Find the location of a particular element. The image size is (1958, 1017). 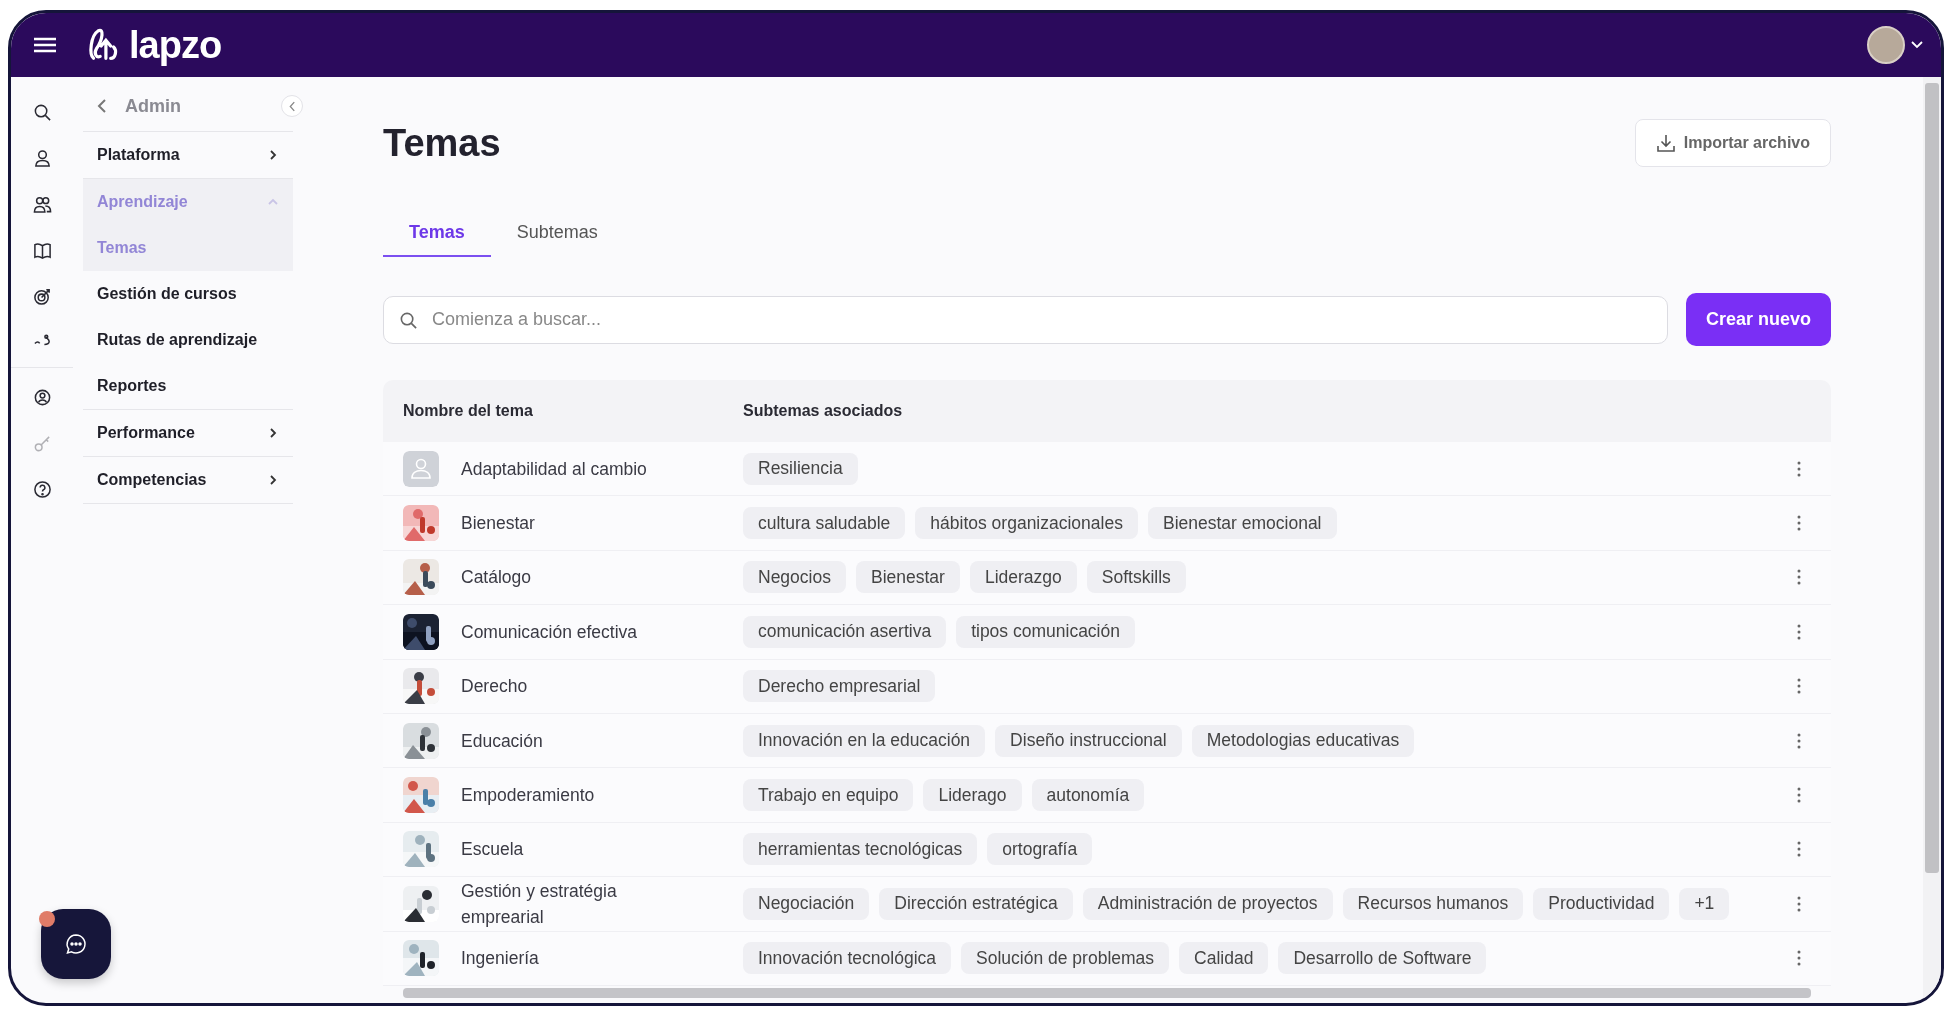

topic-name: Comunicación efectiva is located at coordinates (550, 632).